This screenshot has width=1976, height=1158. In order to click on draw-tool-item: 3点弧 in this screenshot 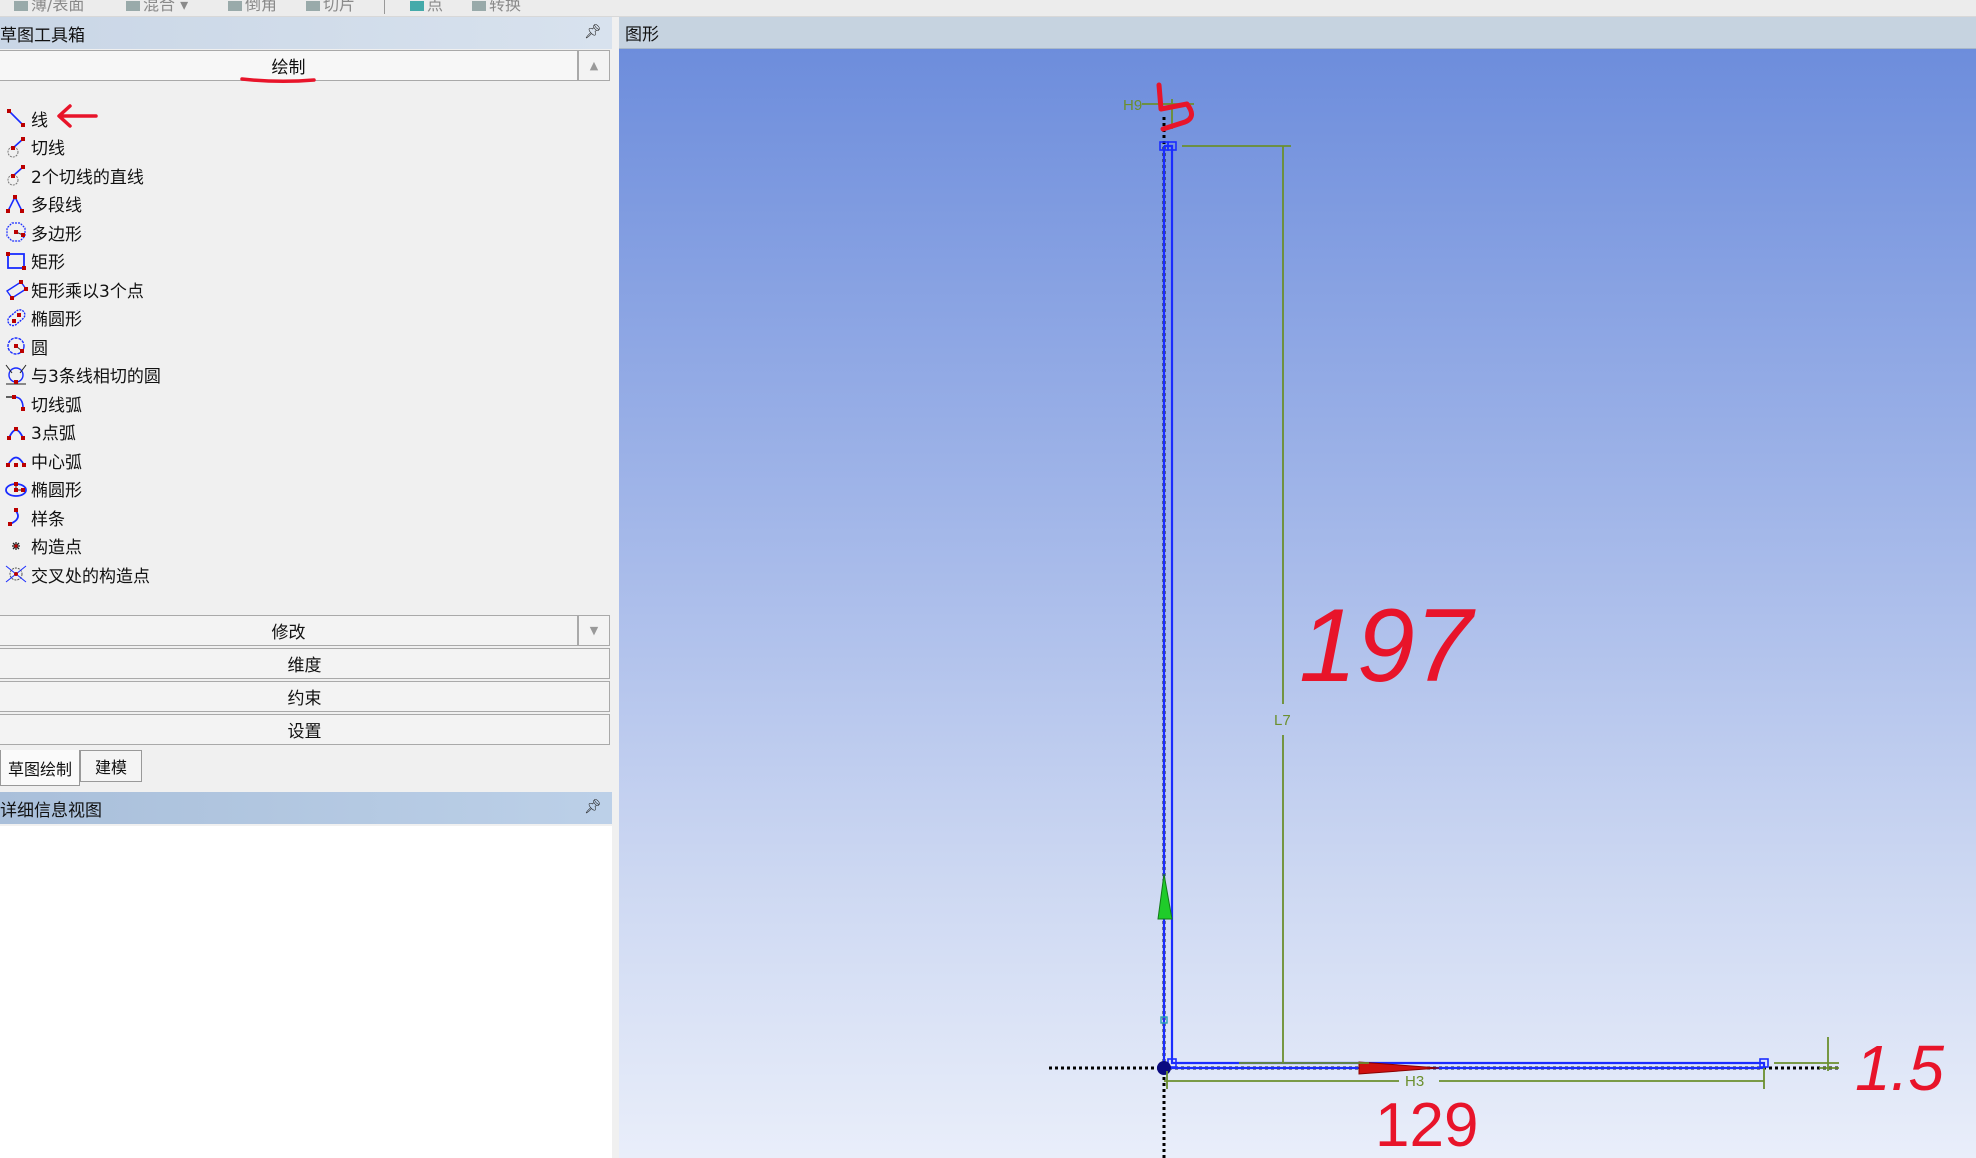, I will do `click(40, 432)`.